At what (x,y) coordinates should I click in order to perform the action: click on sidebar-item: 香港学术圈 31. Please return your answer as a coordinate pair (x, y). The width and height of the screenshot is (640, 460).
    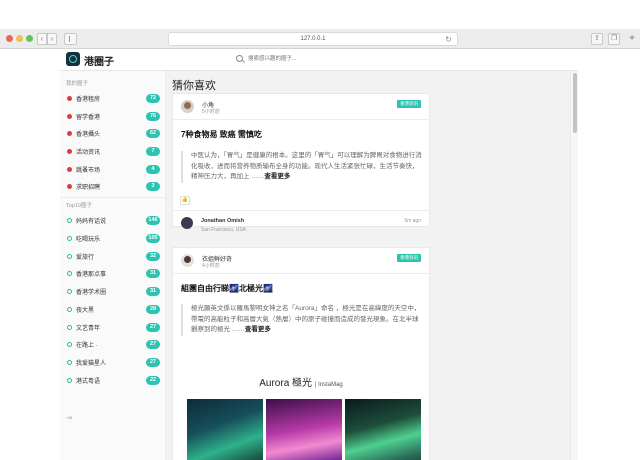
    Looking at the image, I should click on (116, 292).